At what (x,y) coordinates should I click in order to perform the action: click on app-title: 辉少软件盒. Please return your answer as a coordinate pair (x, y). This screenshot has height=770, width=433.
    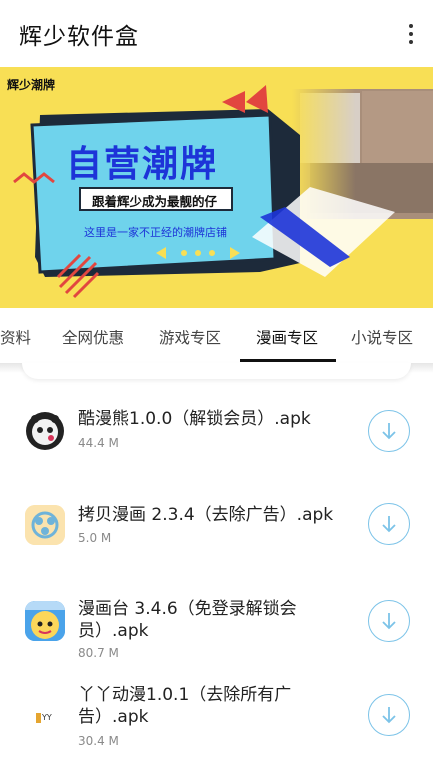
    Looking at the image, I should click on (79, 37).